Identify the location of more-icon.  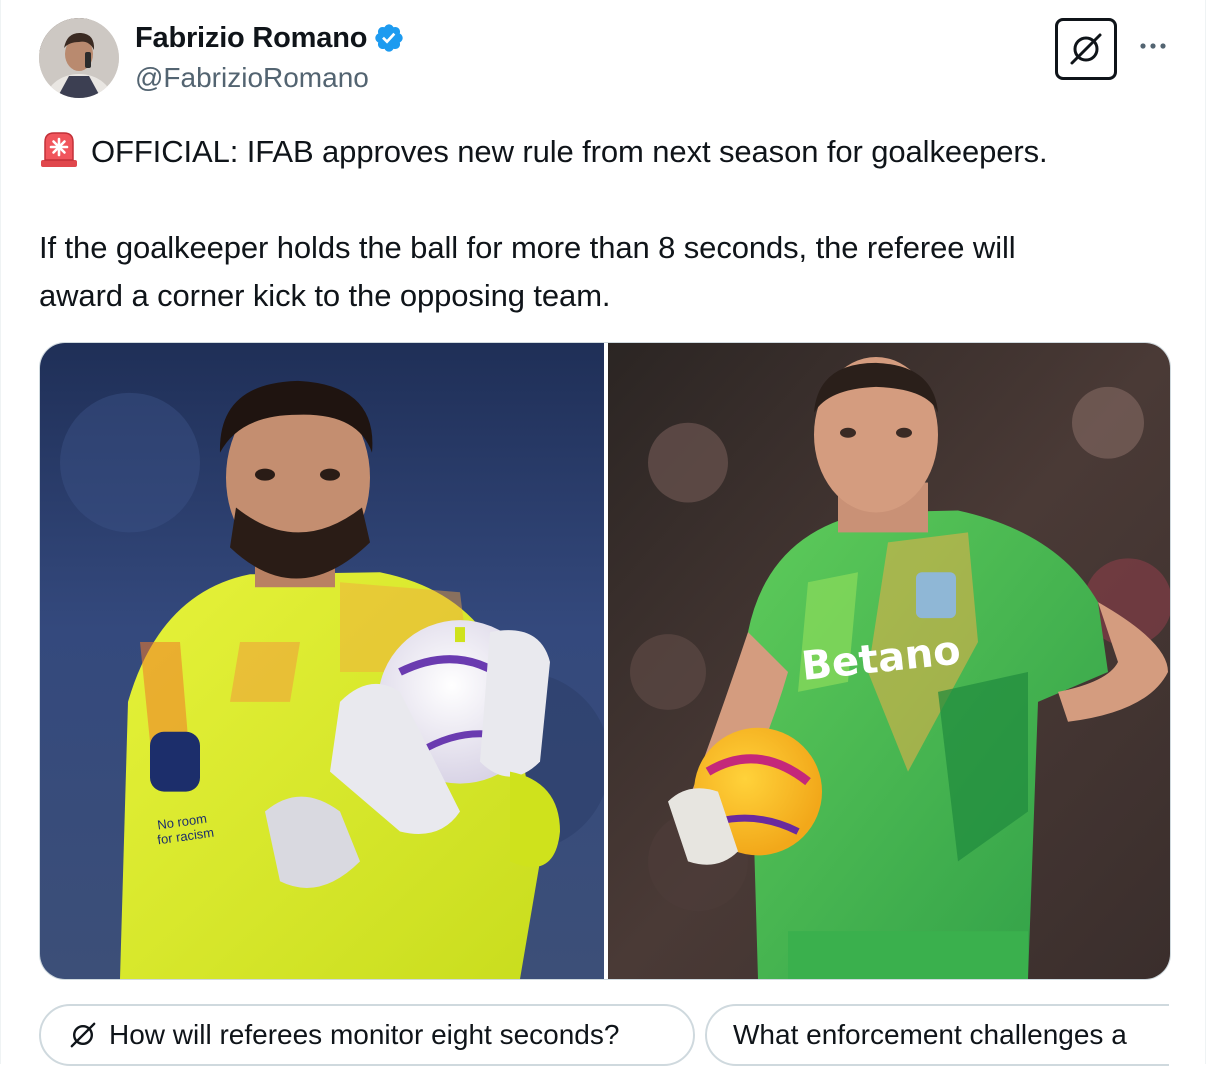
(1153, 46).